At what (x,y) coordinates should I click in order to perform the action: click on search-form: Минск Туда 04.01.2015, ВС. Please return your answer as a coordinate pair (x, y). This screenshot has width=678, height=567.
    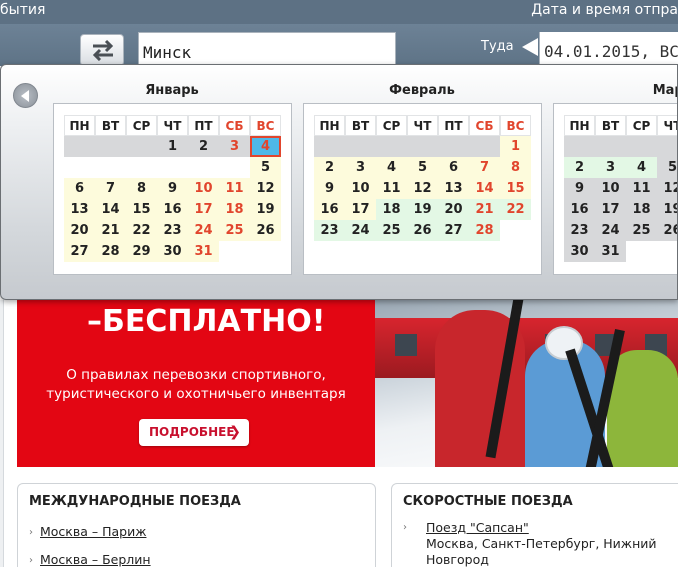
    Looking at the image, I should click on (339, 45).